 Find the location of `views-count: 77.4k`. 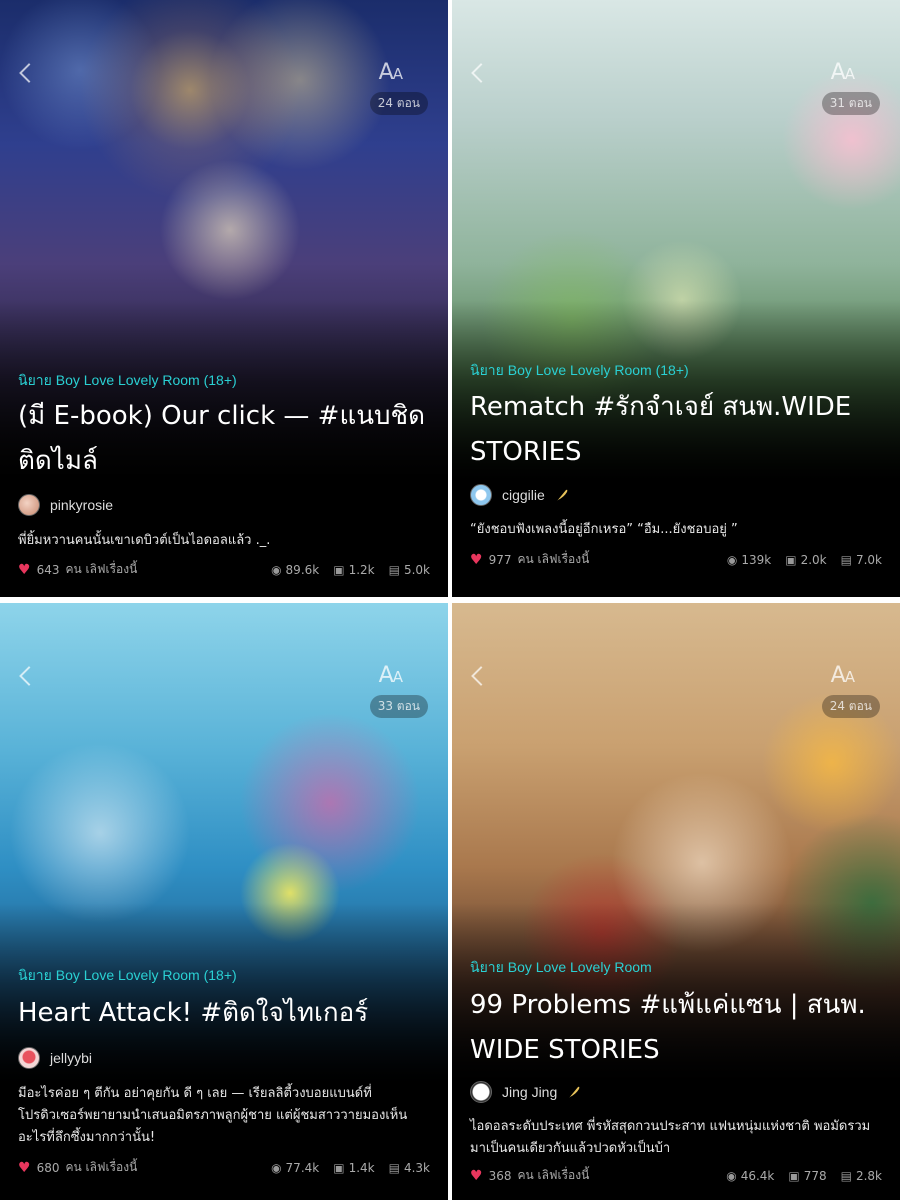

views-count: 77.4k is located at coordinates (302, 1167).